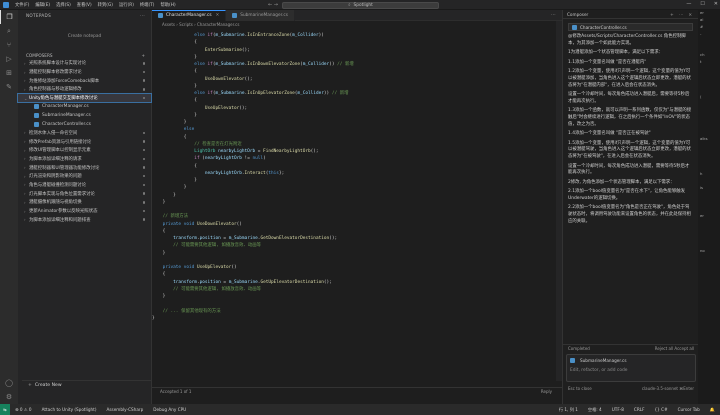  Describe the element at coordinates (9, 17) in the screenshot. I see `explorer-icon: ❐` at that location.